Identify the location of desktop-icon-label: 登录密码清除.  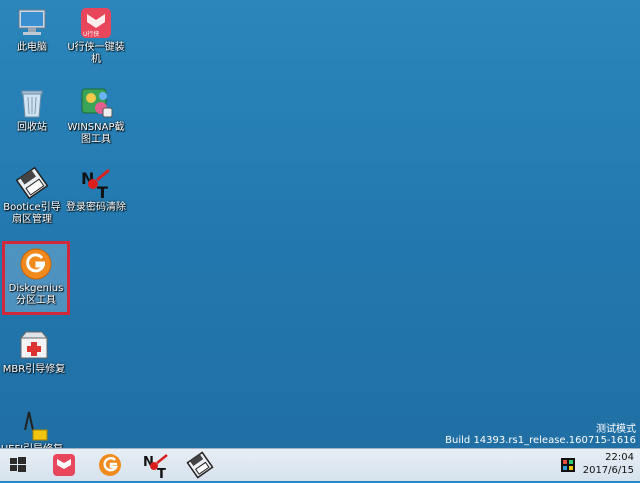
(96, 207).